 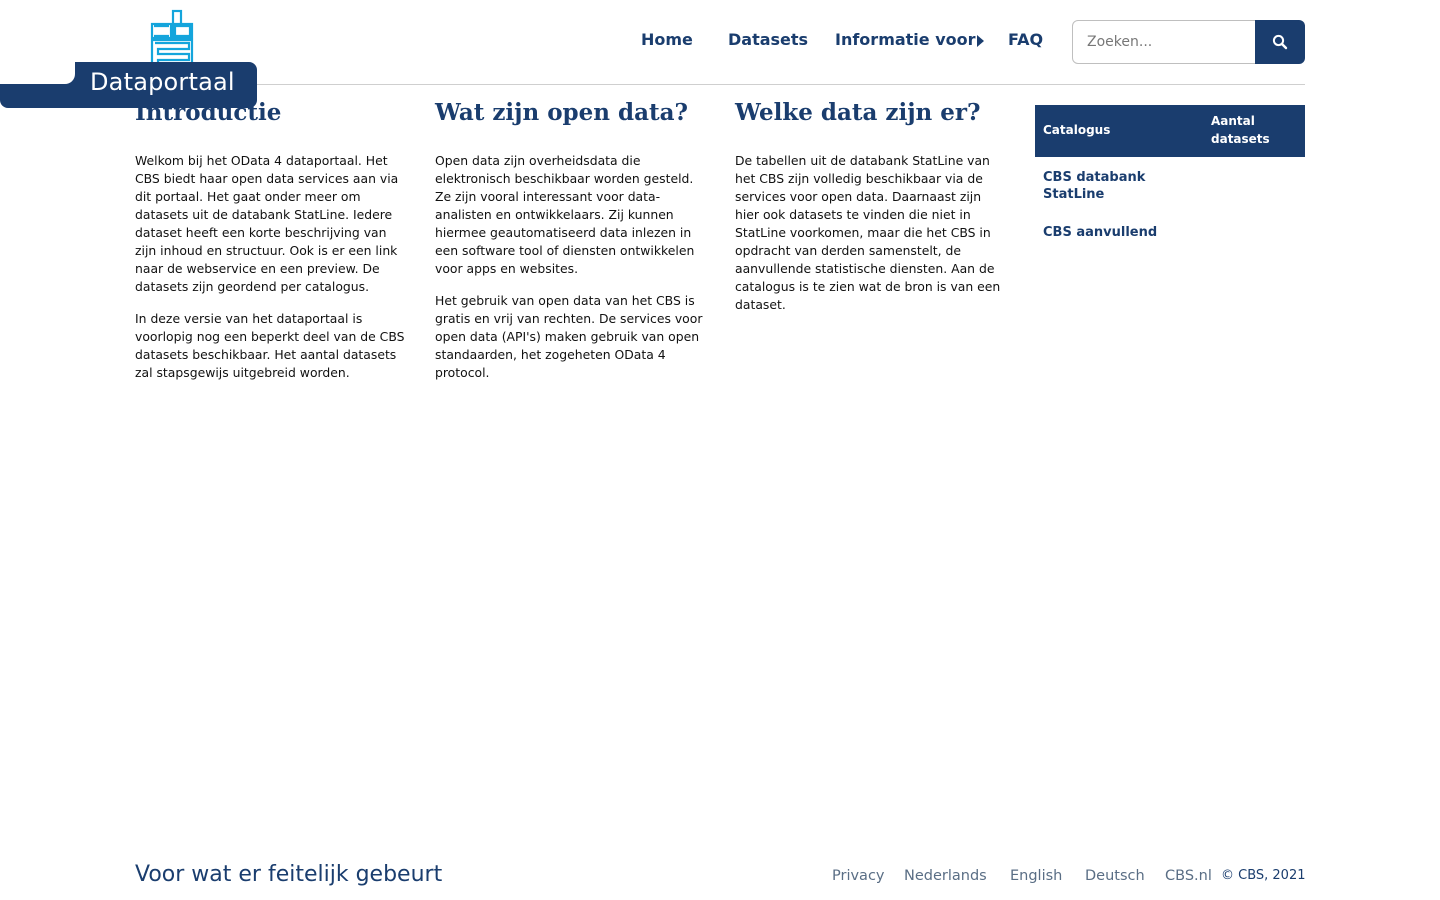 What do you see at coordinates (1167, 42) in the screenshot?
I see `search-input` at bounding box center [1167, 42].